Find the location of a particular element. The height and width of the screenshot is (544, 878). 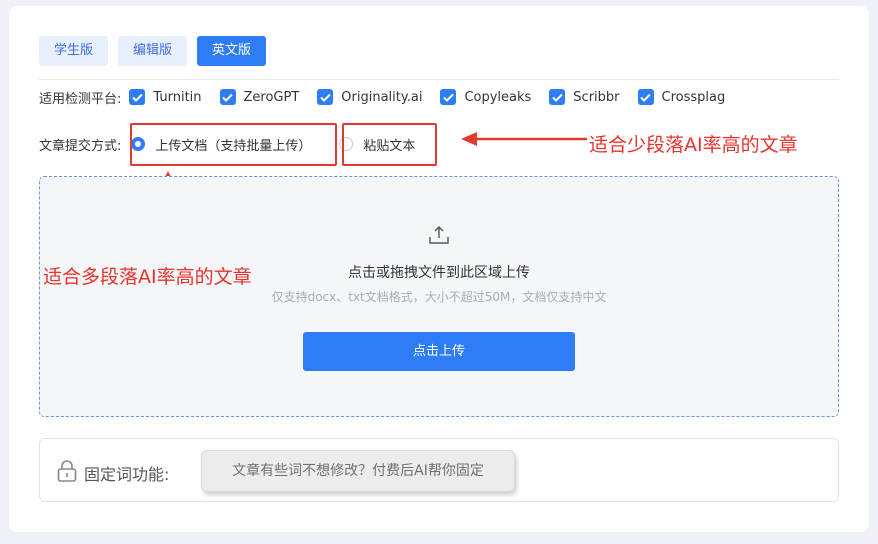

checkbox-originality: Originality.ai is located at coordinates (369, 97).